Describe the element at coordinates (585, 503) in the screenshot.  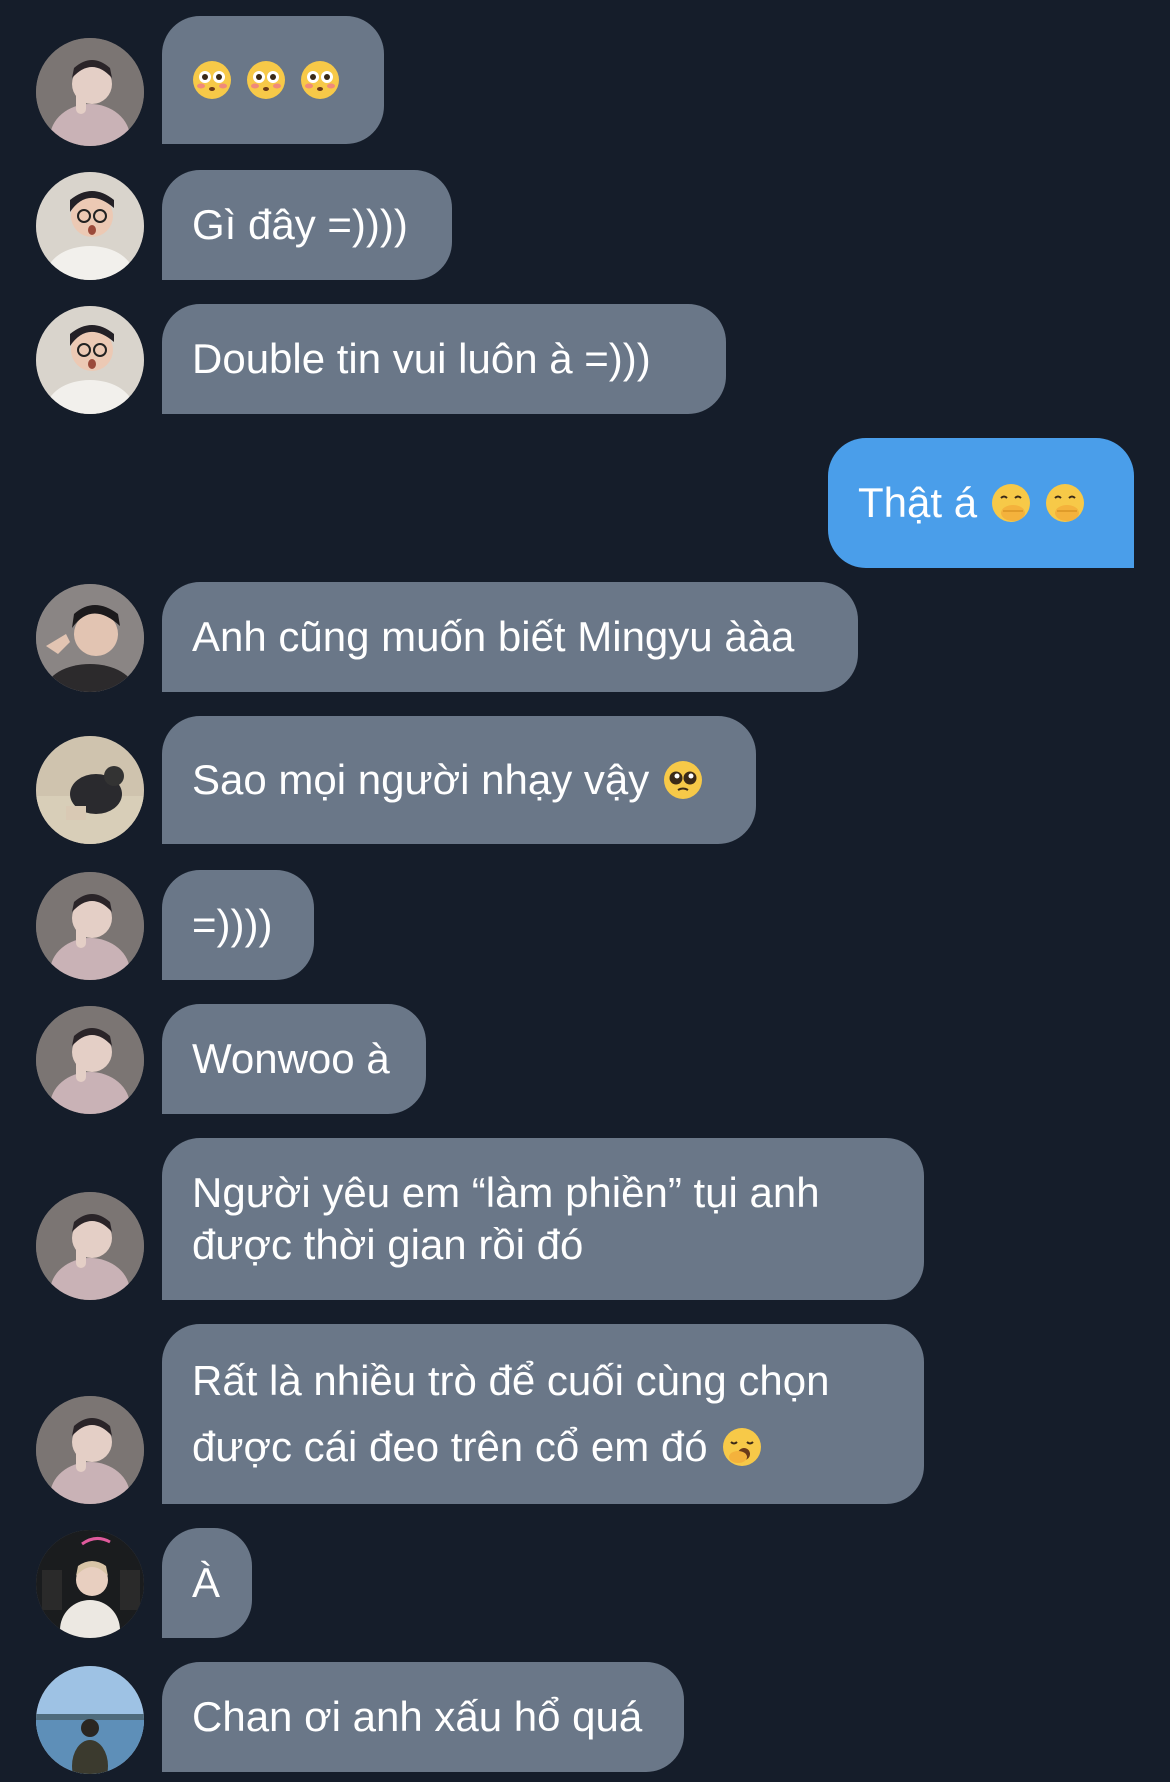
I see `message-row: Thật á` at that location.